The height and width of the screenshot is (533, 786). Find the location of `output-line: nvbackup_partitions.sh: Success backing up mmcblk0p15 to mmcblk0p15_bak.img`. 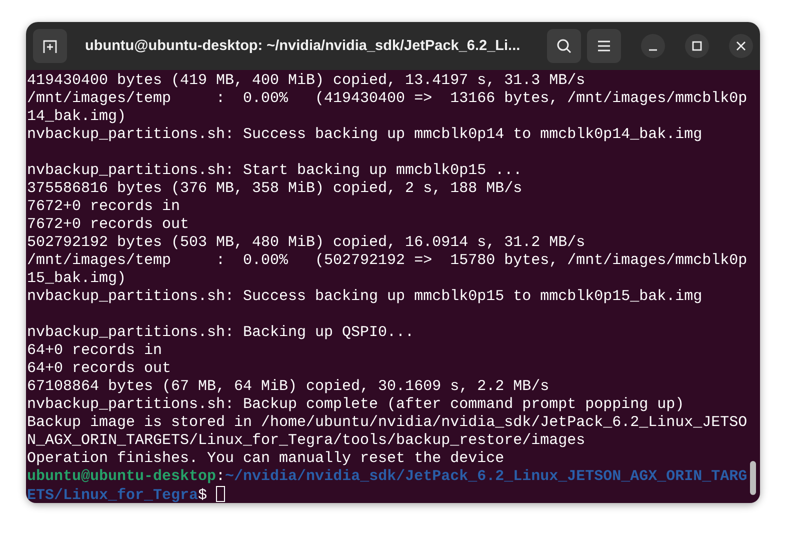

output-line: nvbackup_partitions.sh: Success backing up mmcblk0p15 to mmcblk0p15_bak.img is located at coordinates (365, 297).